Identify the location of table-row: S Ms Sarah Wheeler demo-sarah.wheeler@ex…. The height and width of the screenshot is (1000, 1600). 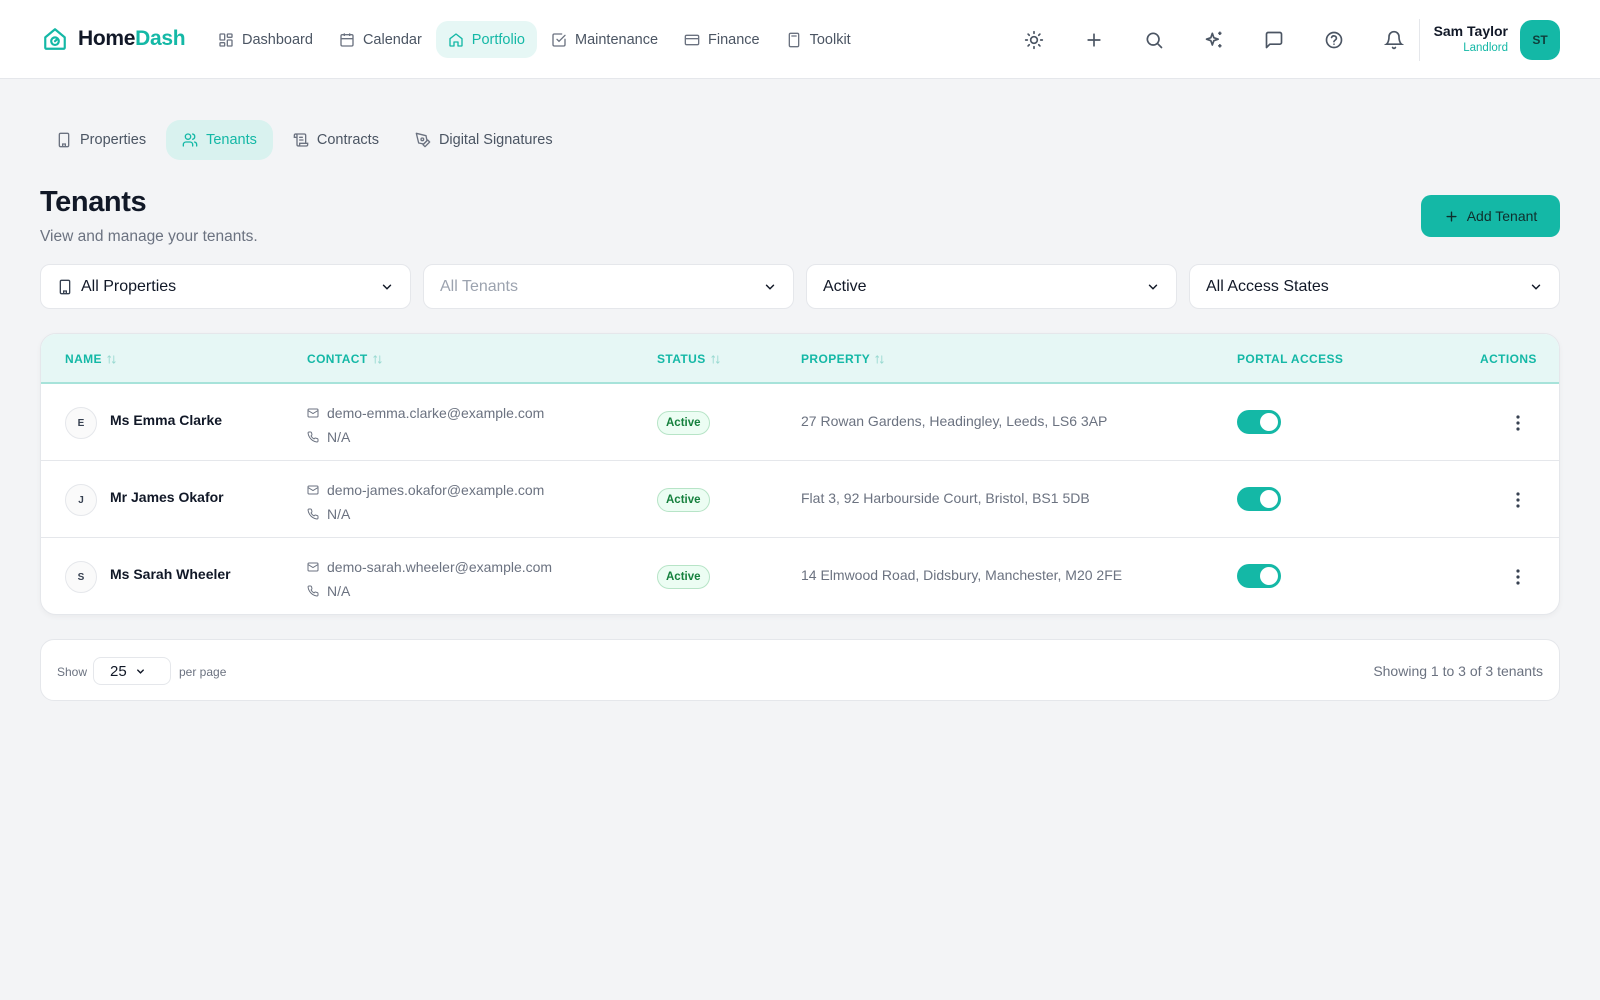
(800, 576).